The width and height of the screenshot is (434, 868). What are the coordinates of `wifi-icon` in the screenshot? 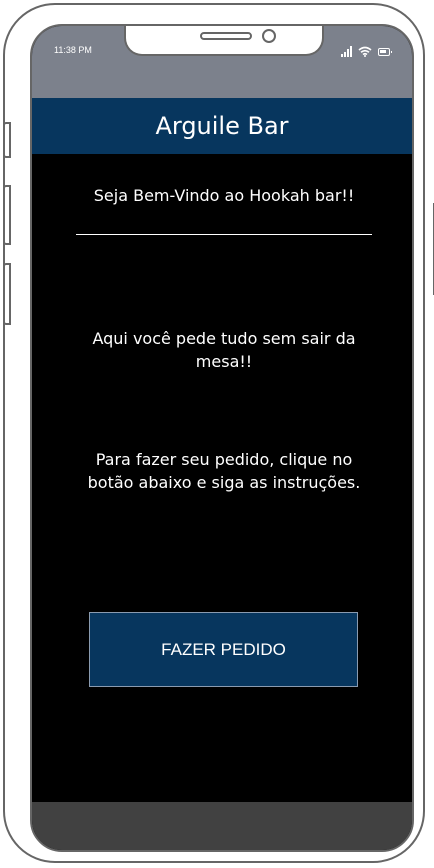 It's located at (365, 51).